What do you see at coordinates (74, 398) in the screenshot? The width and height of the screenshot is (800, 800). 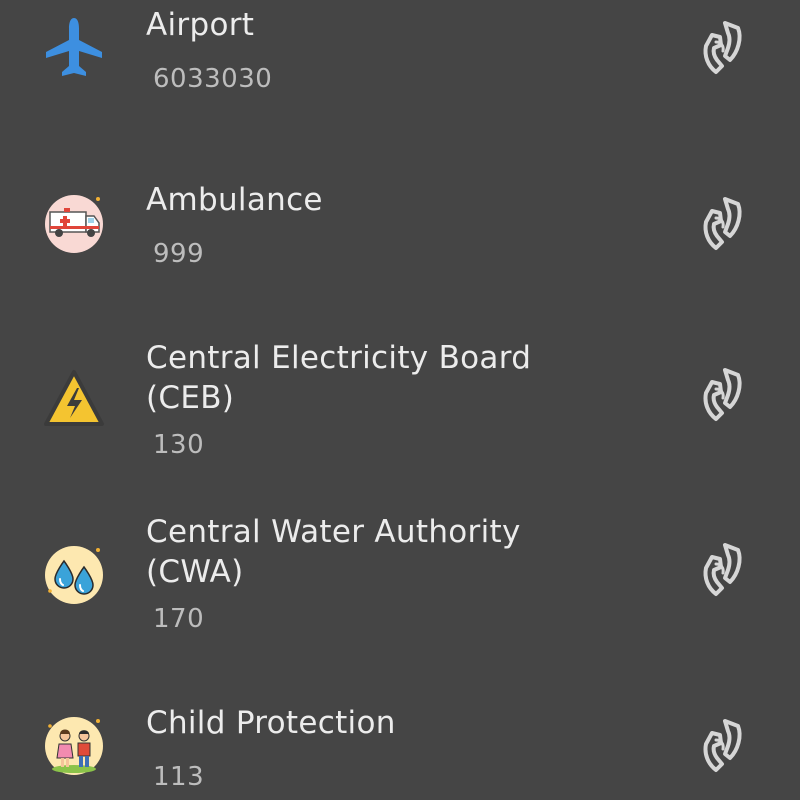 I see `high-voltage-icon` at bounding box center [74, 398].